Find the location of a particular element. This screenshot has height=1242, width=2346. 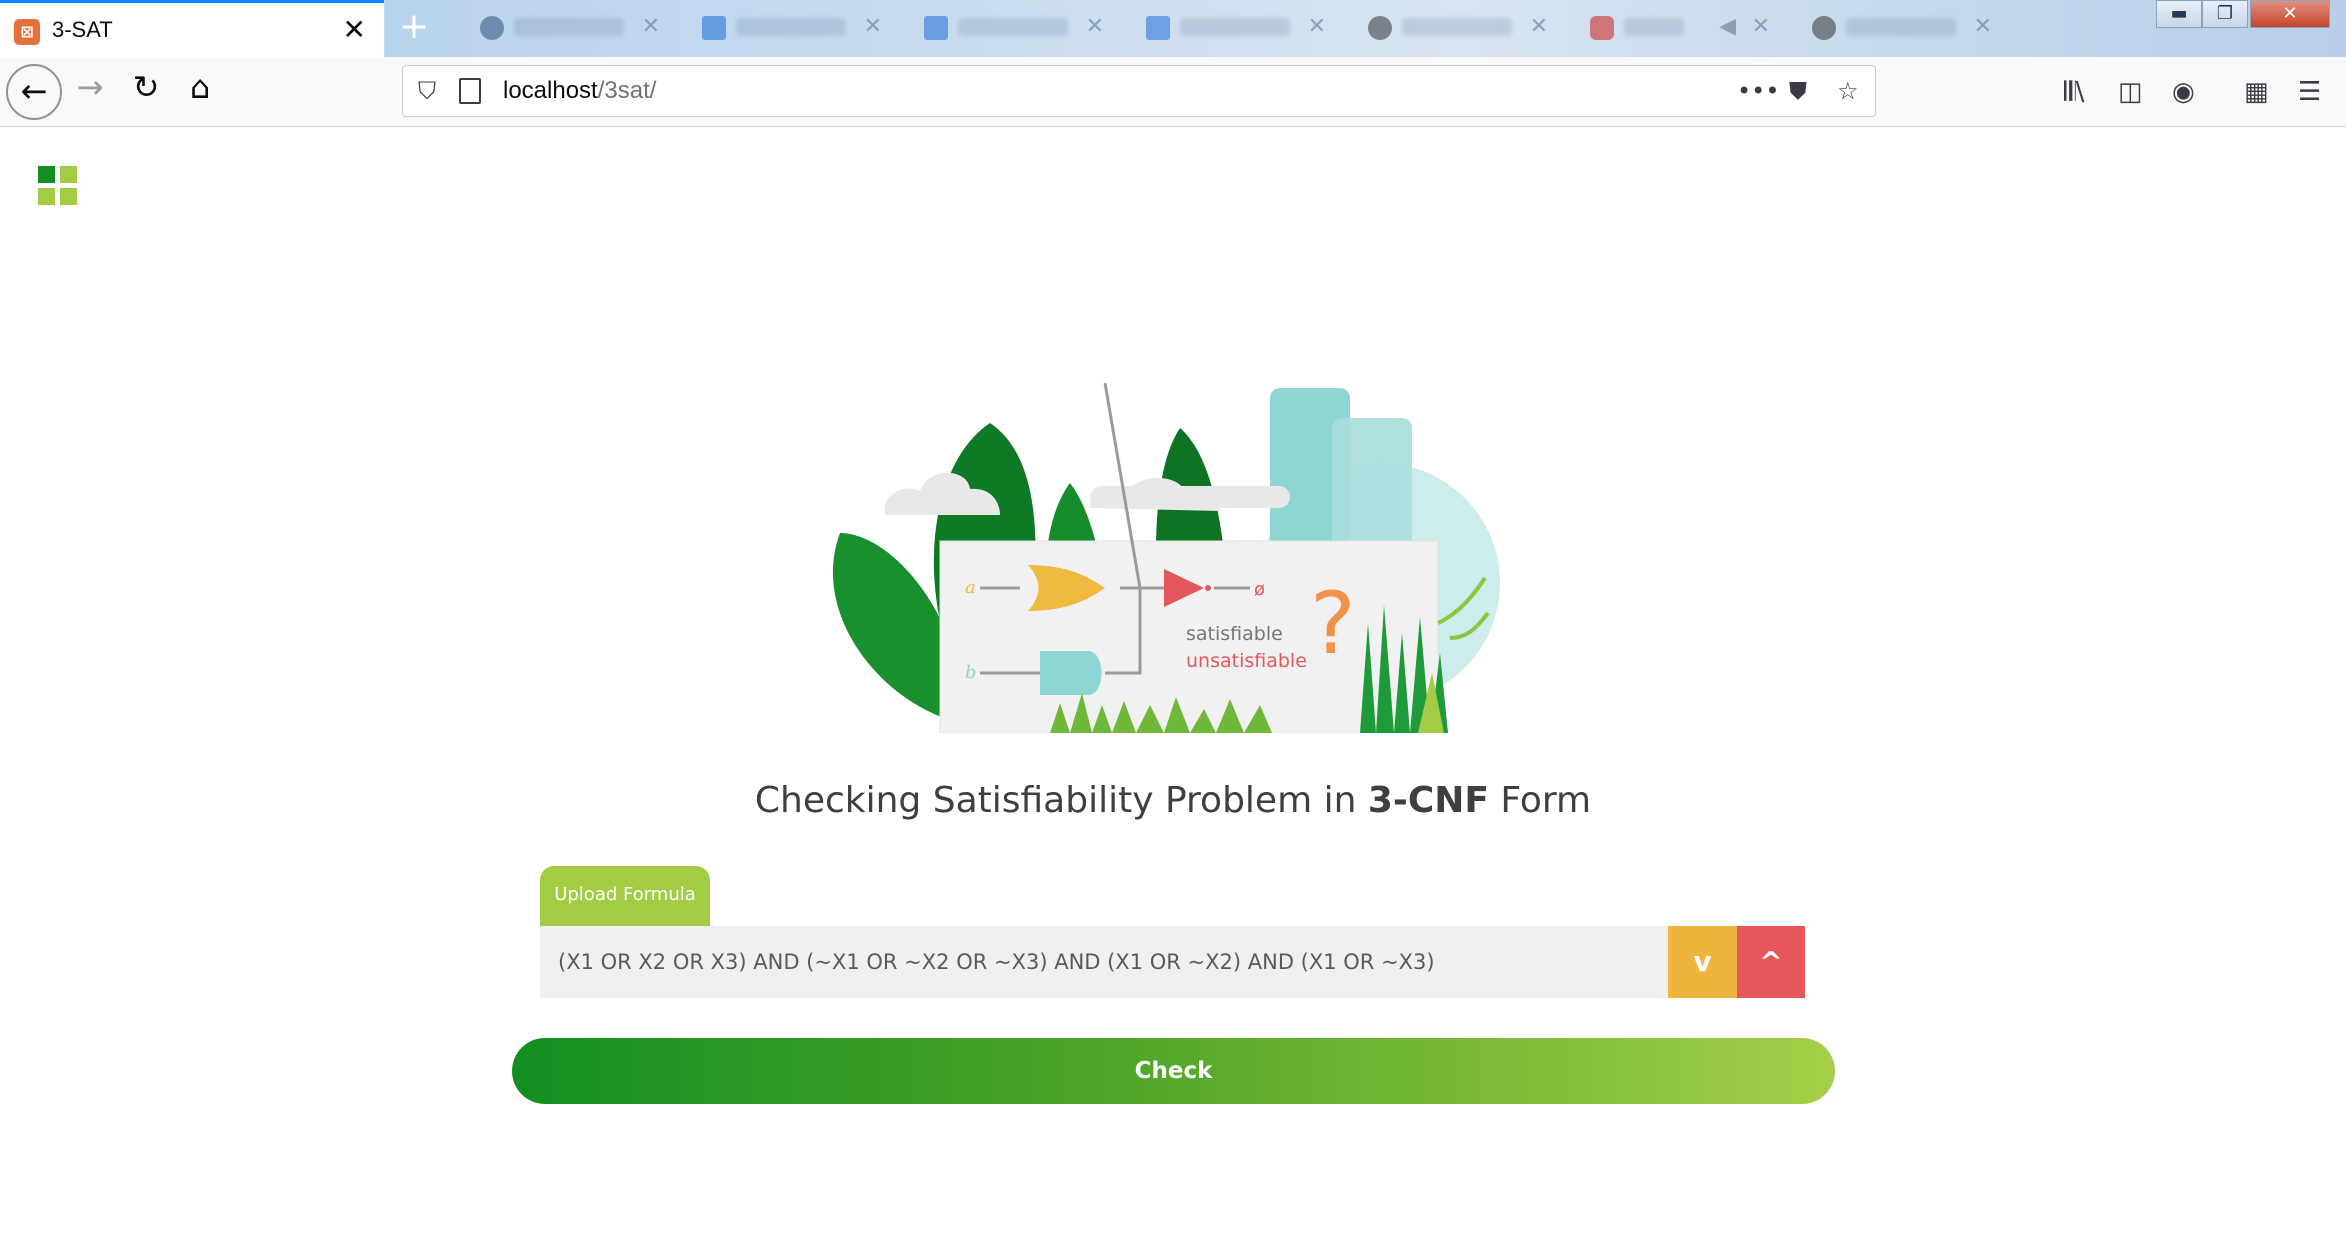

close-window-button: ✕ is located at coordinates (2290, 14).